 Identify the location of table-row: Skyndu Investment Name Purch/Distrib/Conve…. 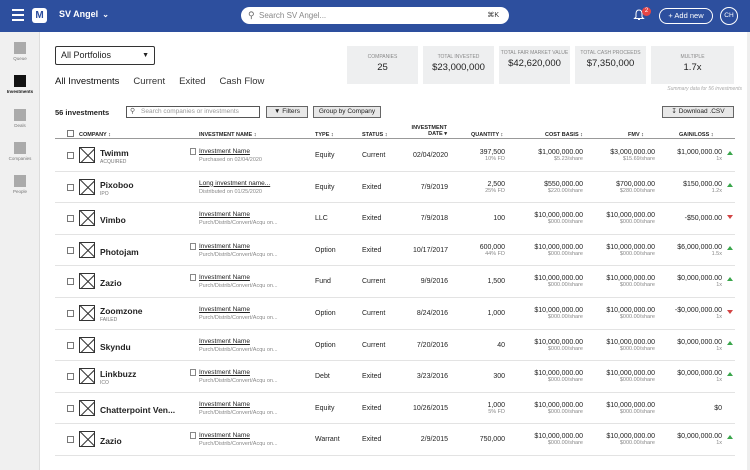
(395, 346).